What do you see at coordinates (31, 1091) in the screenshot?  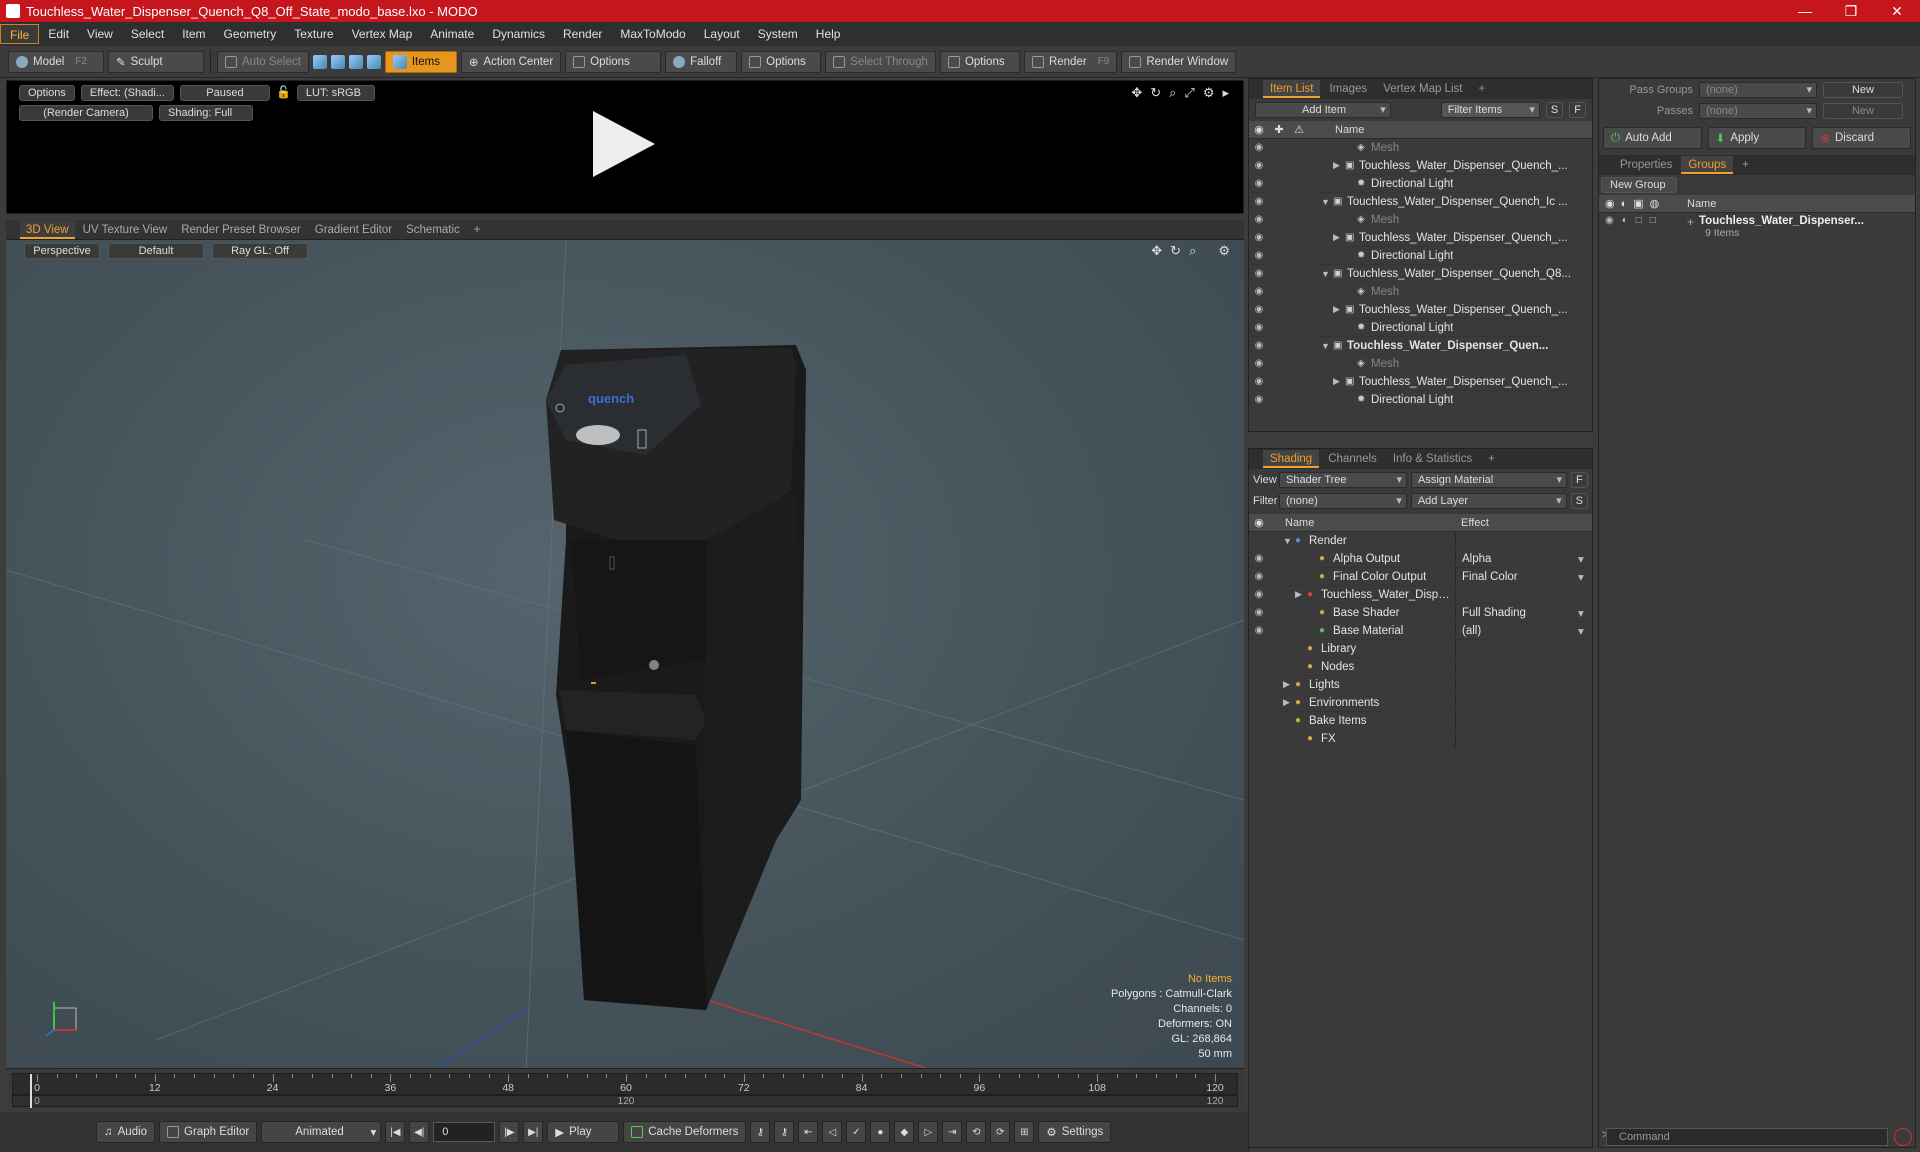 I see `playhead` at bounding box center [31, 1091].